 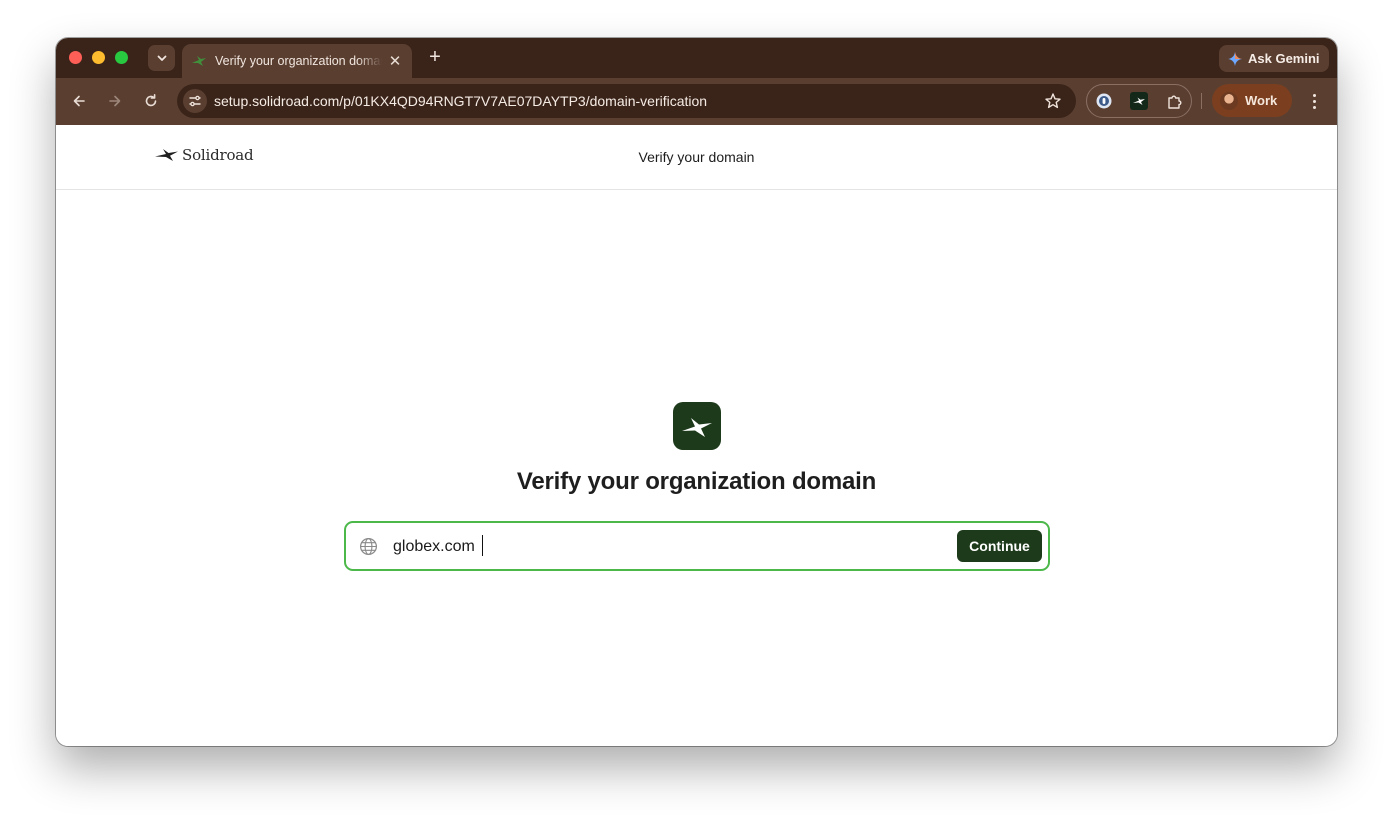 I want to click on back-button, so click(x=79, y=101).